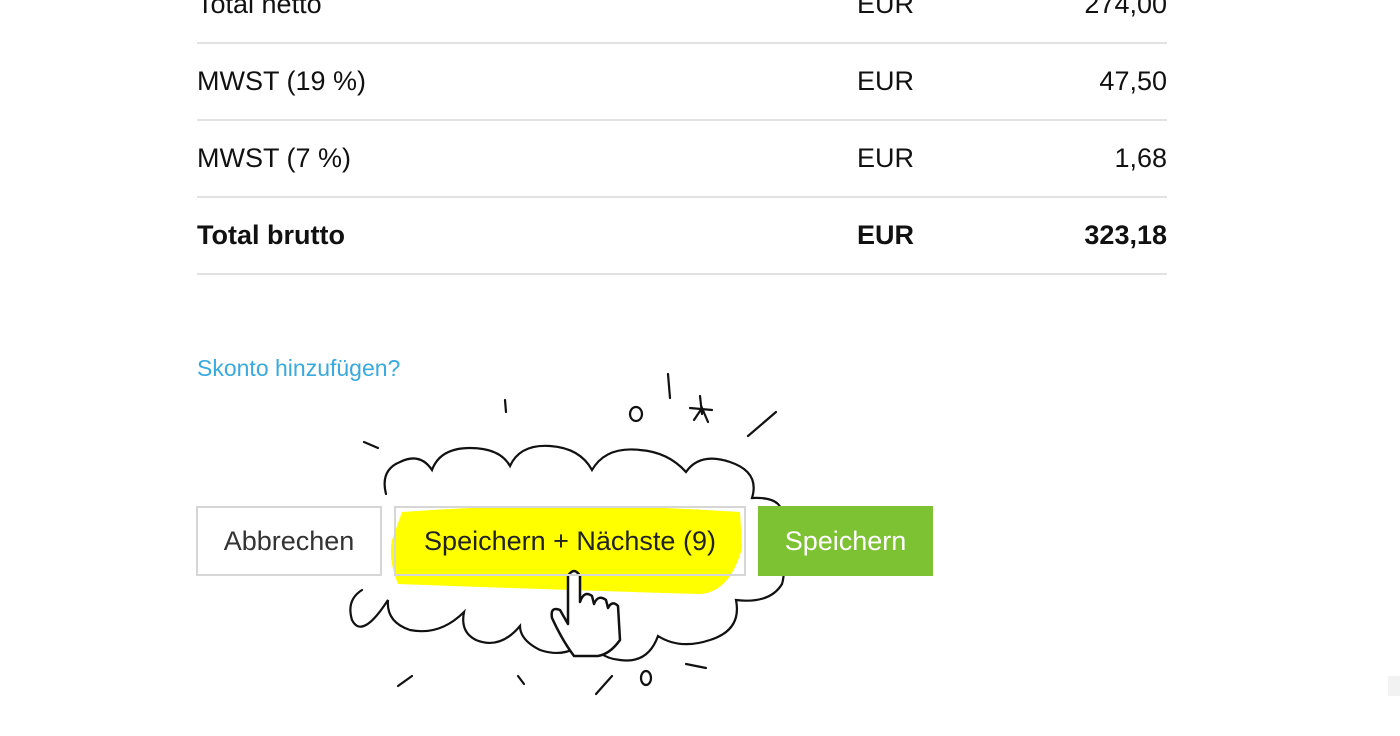 The image size is (1400, 736). What do you see at coordinates (1133, 81) in the screenshot?
I see `row-amount: 47,50` at bounding box center [1133, 81].